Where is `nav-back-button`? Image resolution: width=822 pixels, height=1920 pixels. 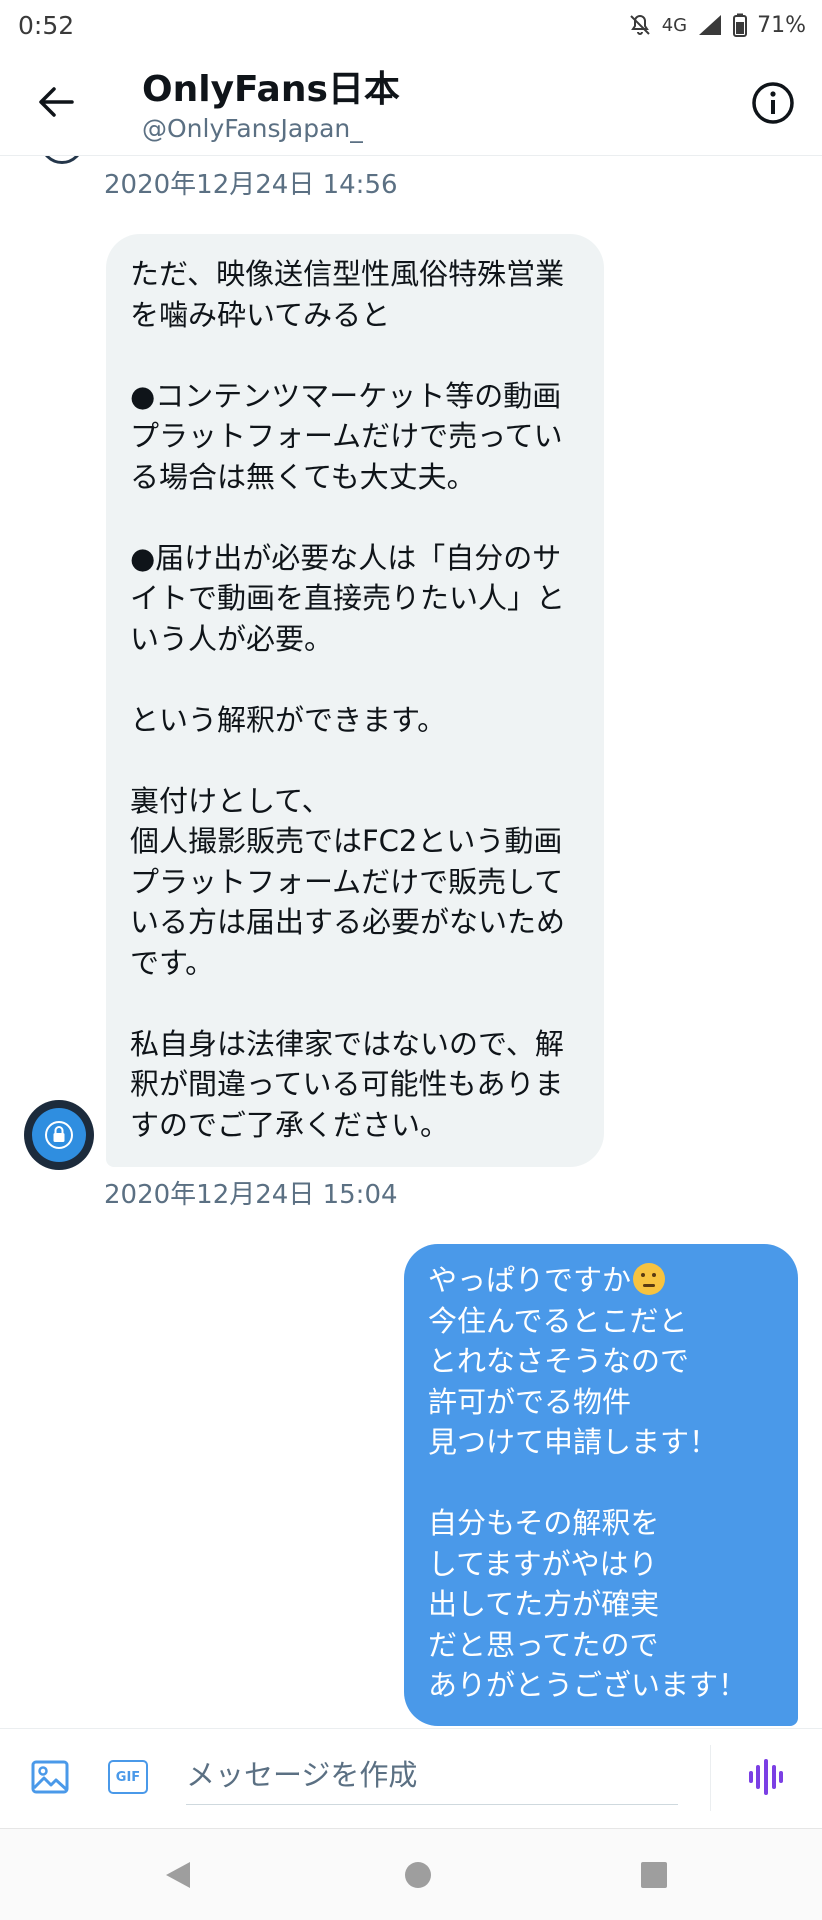
nav-back-button is located at coordinates (178, 1875).